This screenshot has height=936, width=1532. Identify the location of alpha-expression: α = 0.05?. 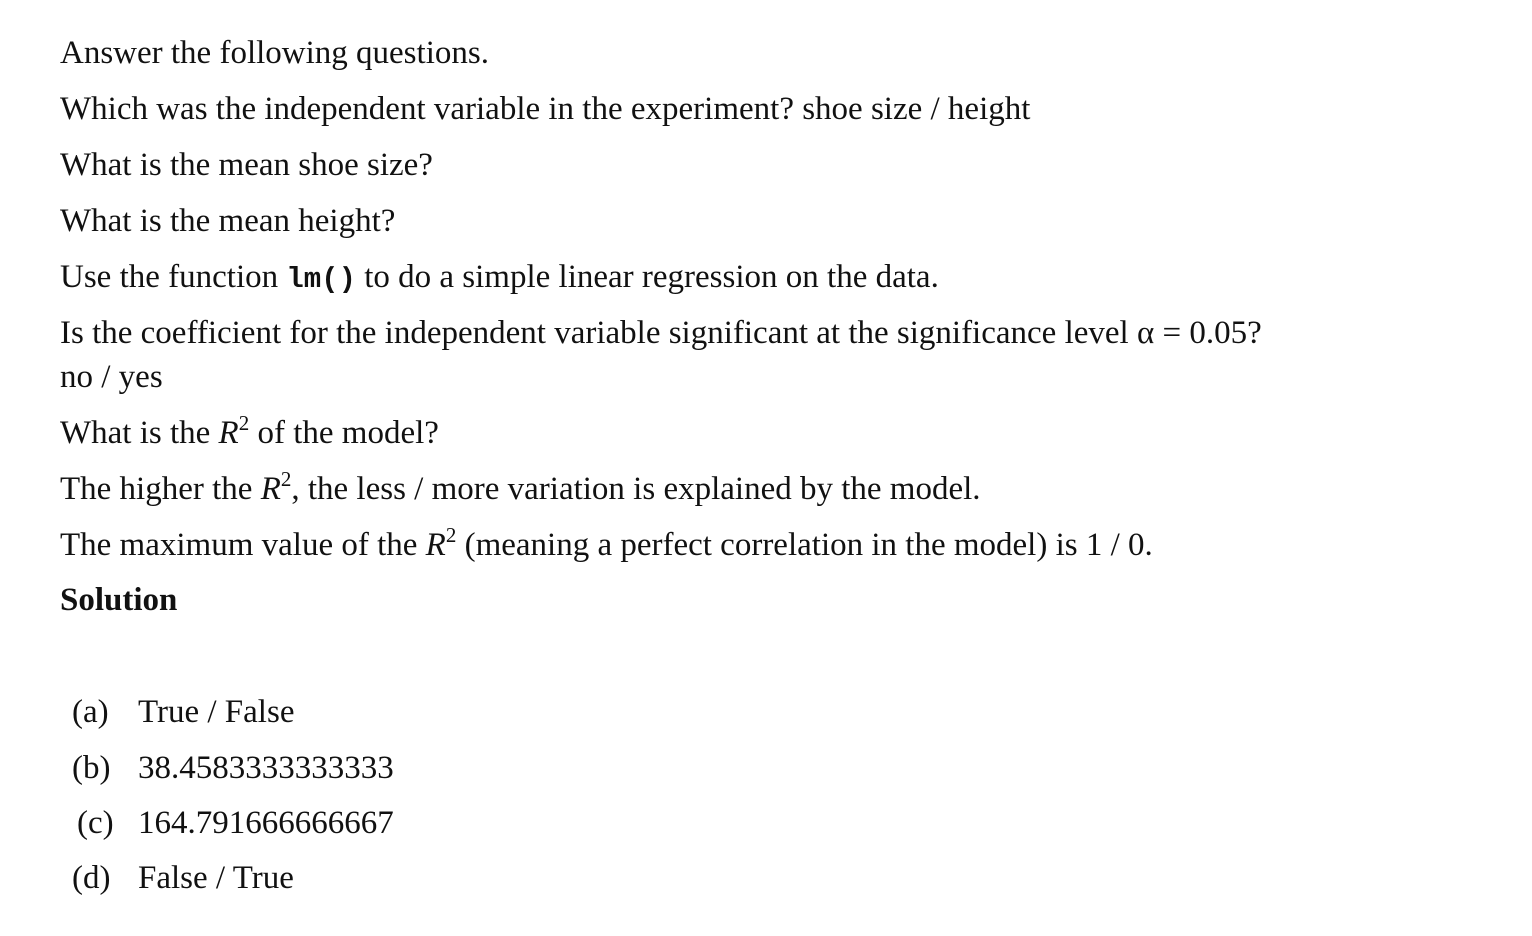
(1199, 333).